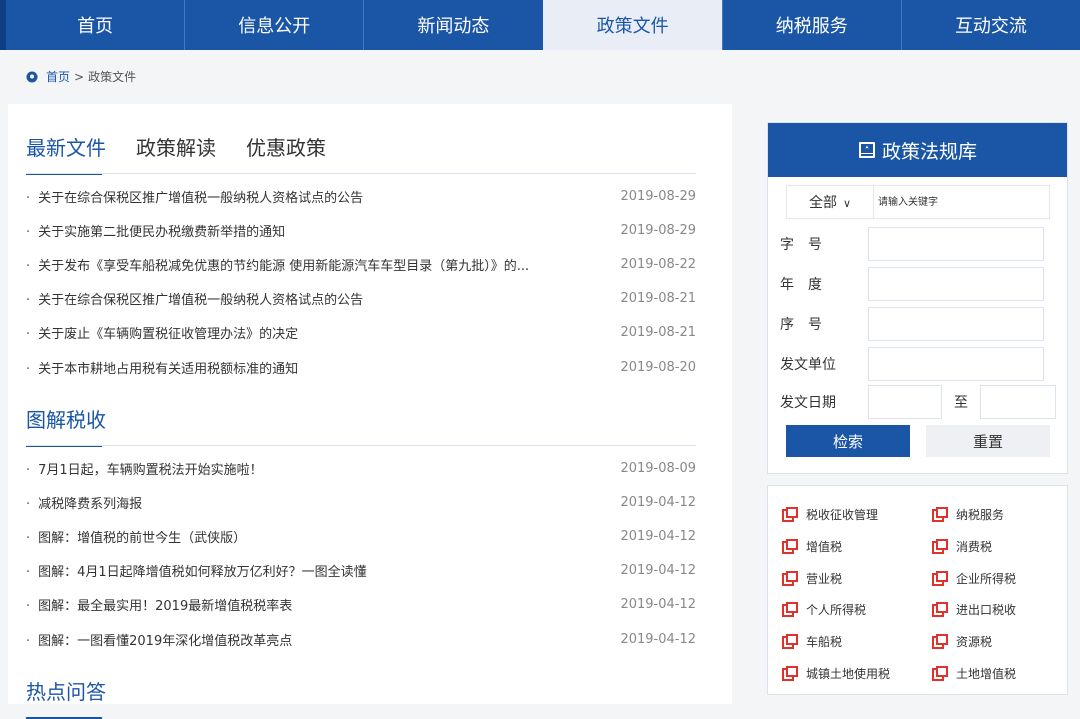 The height and width of the screenshot is (719, 1080). Describe the element at coordinates (1018, 402) in the screenshot. I see `date-to-input` at that location.